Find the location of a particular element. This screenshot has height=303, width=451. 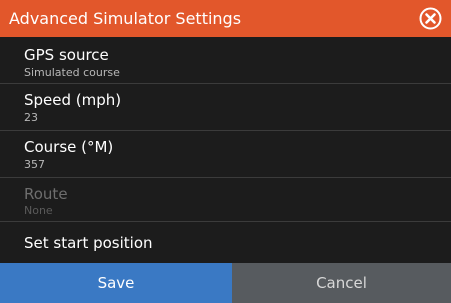

setting-value: Simulated course is located at coordinates (72, 72).